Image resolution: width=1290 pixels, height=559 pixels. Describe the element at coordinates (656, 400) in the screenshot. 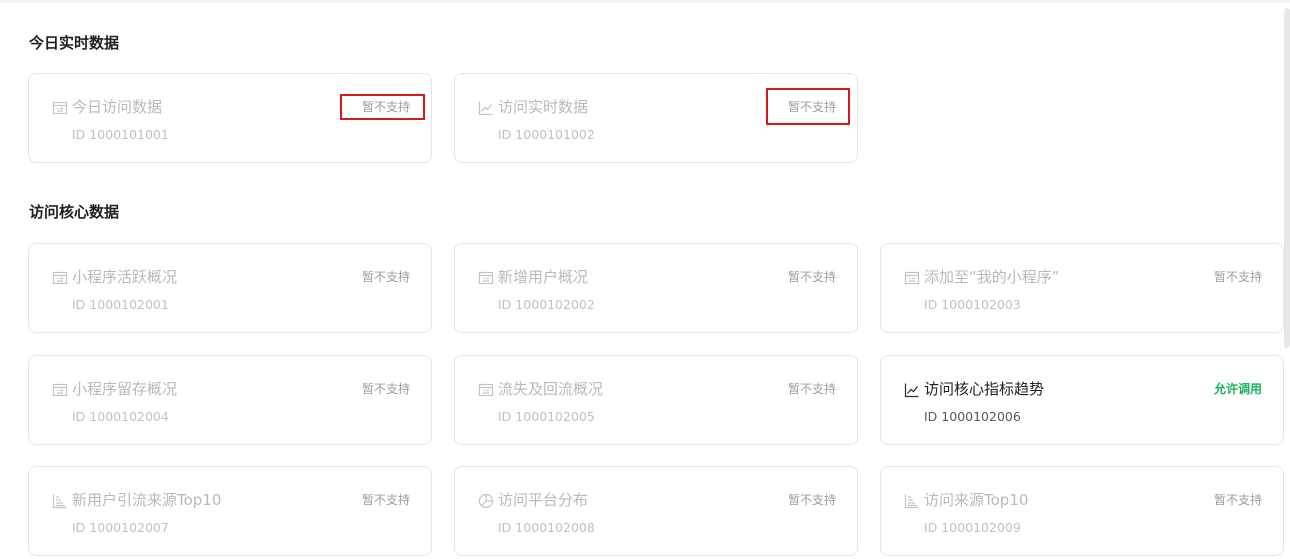

I see `card-churn-return: 流失及回流概况 ID 1000102005 暂不支持` at that location.